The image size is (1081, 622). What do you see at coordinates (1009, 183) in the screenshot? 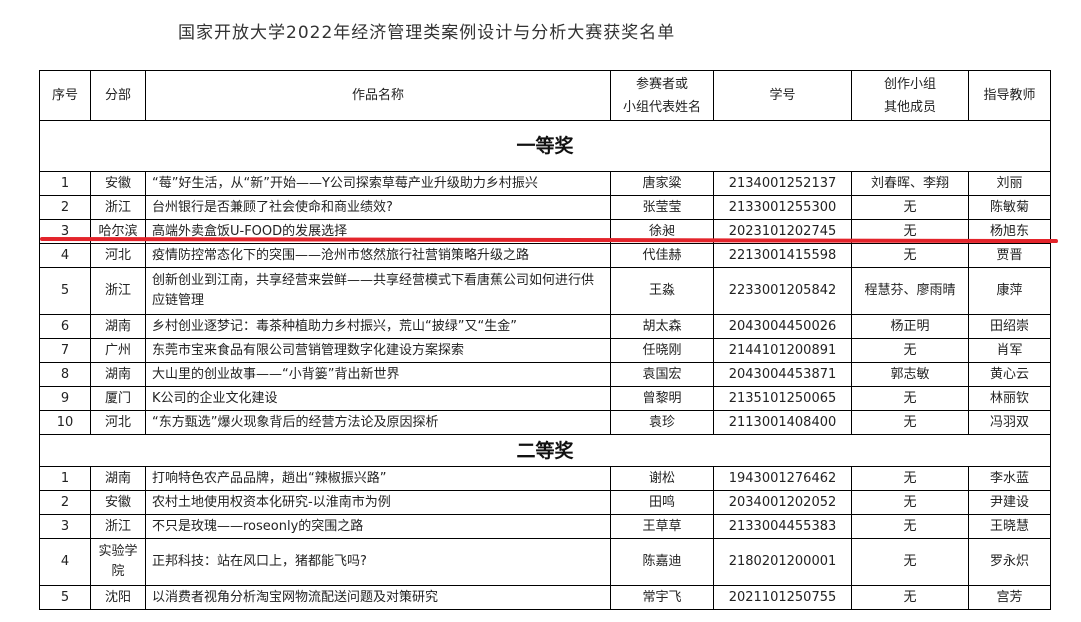
I see `cell-teacher: 刘丽` at bounding box center [1009, 183].